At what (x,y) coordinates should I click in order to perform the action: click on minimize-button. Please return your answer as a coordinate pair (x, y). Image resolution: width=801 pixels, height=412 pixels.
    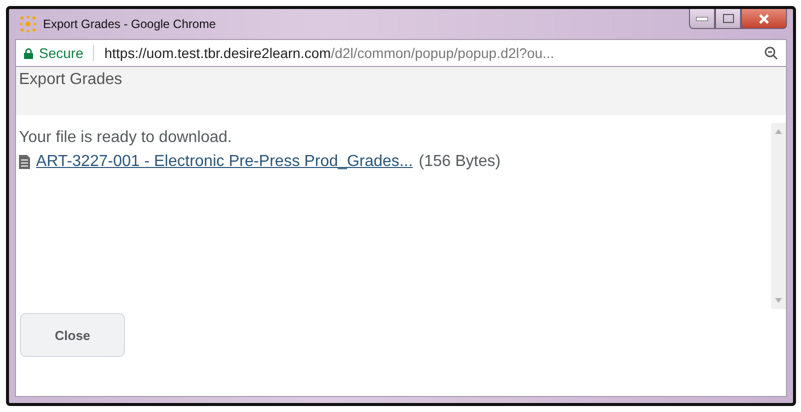
    Looking at the image, I should click on (702, 19).